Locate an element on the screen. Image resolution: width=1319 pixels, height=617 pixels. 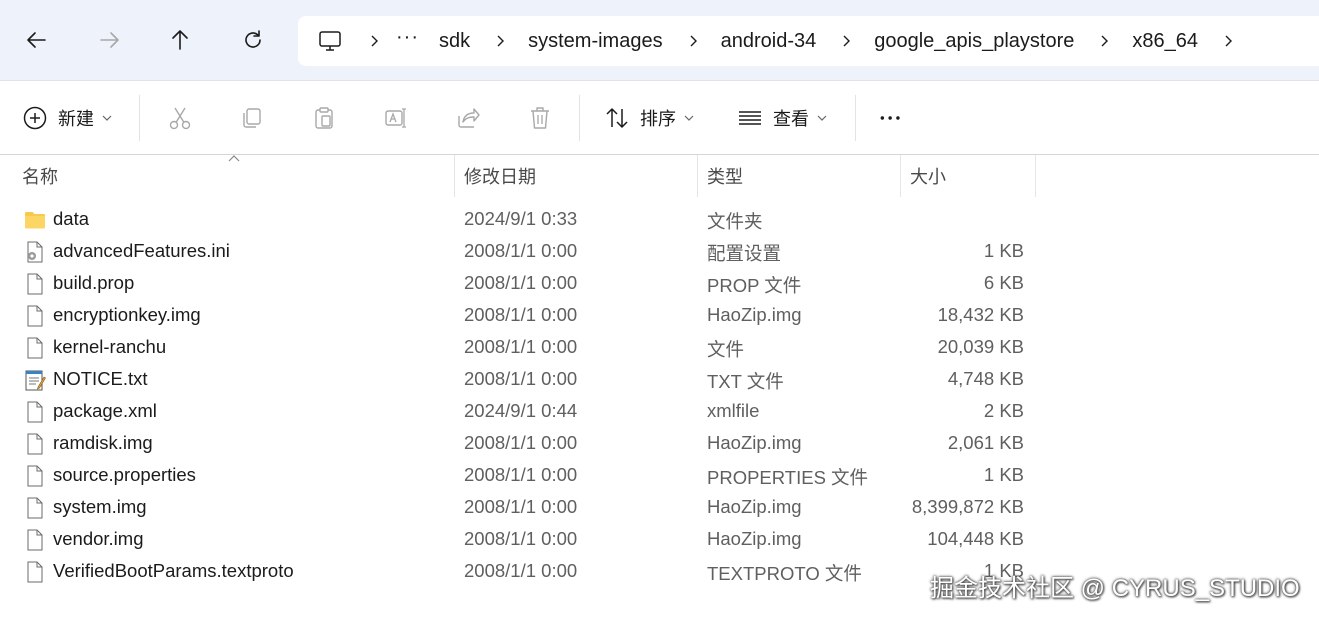
file-row: NOTICE.txt 2008/1/1 0:00 TXT 文件 4,748 KB is located at coordinates (520, 380).